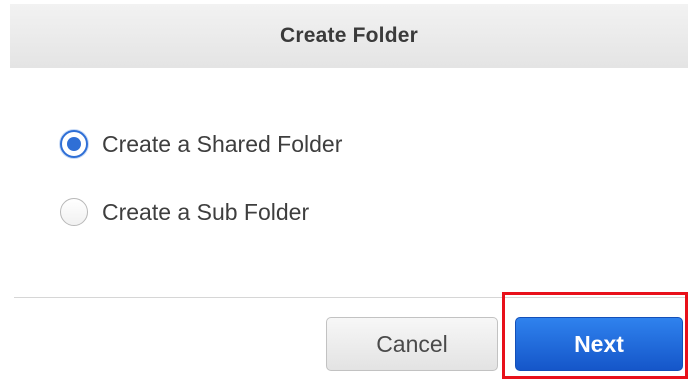 Image resolution: width=688 pixels, height=379 pixels. I want to click on option-create-shared-folder: Create a Shared Folder, so click(201, 144).